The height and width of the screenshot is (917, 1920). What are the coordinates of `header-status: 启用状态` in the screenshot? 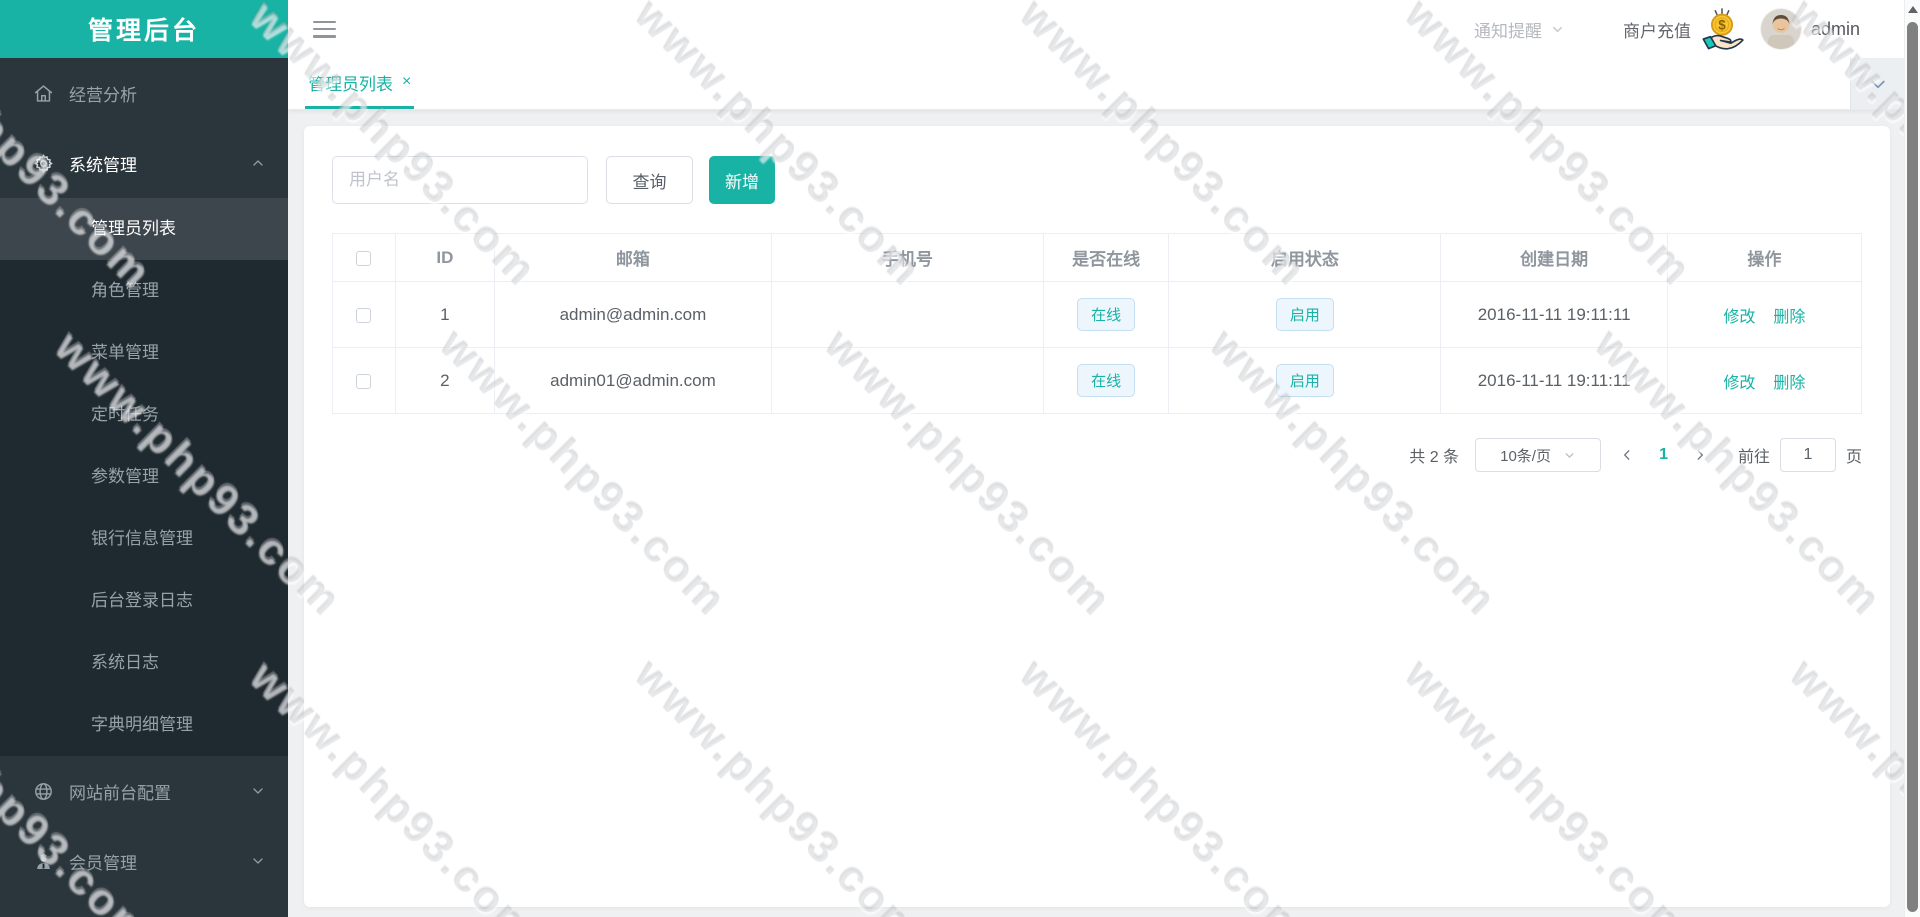 It's located at (1305, 257).